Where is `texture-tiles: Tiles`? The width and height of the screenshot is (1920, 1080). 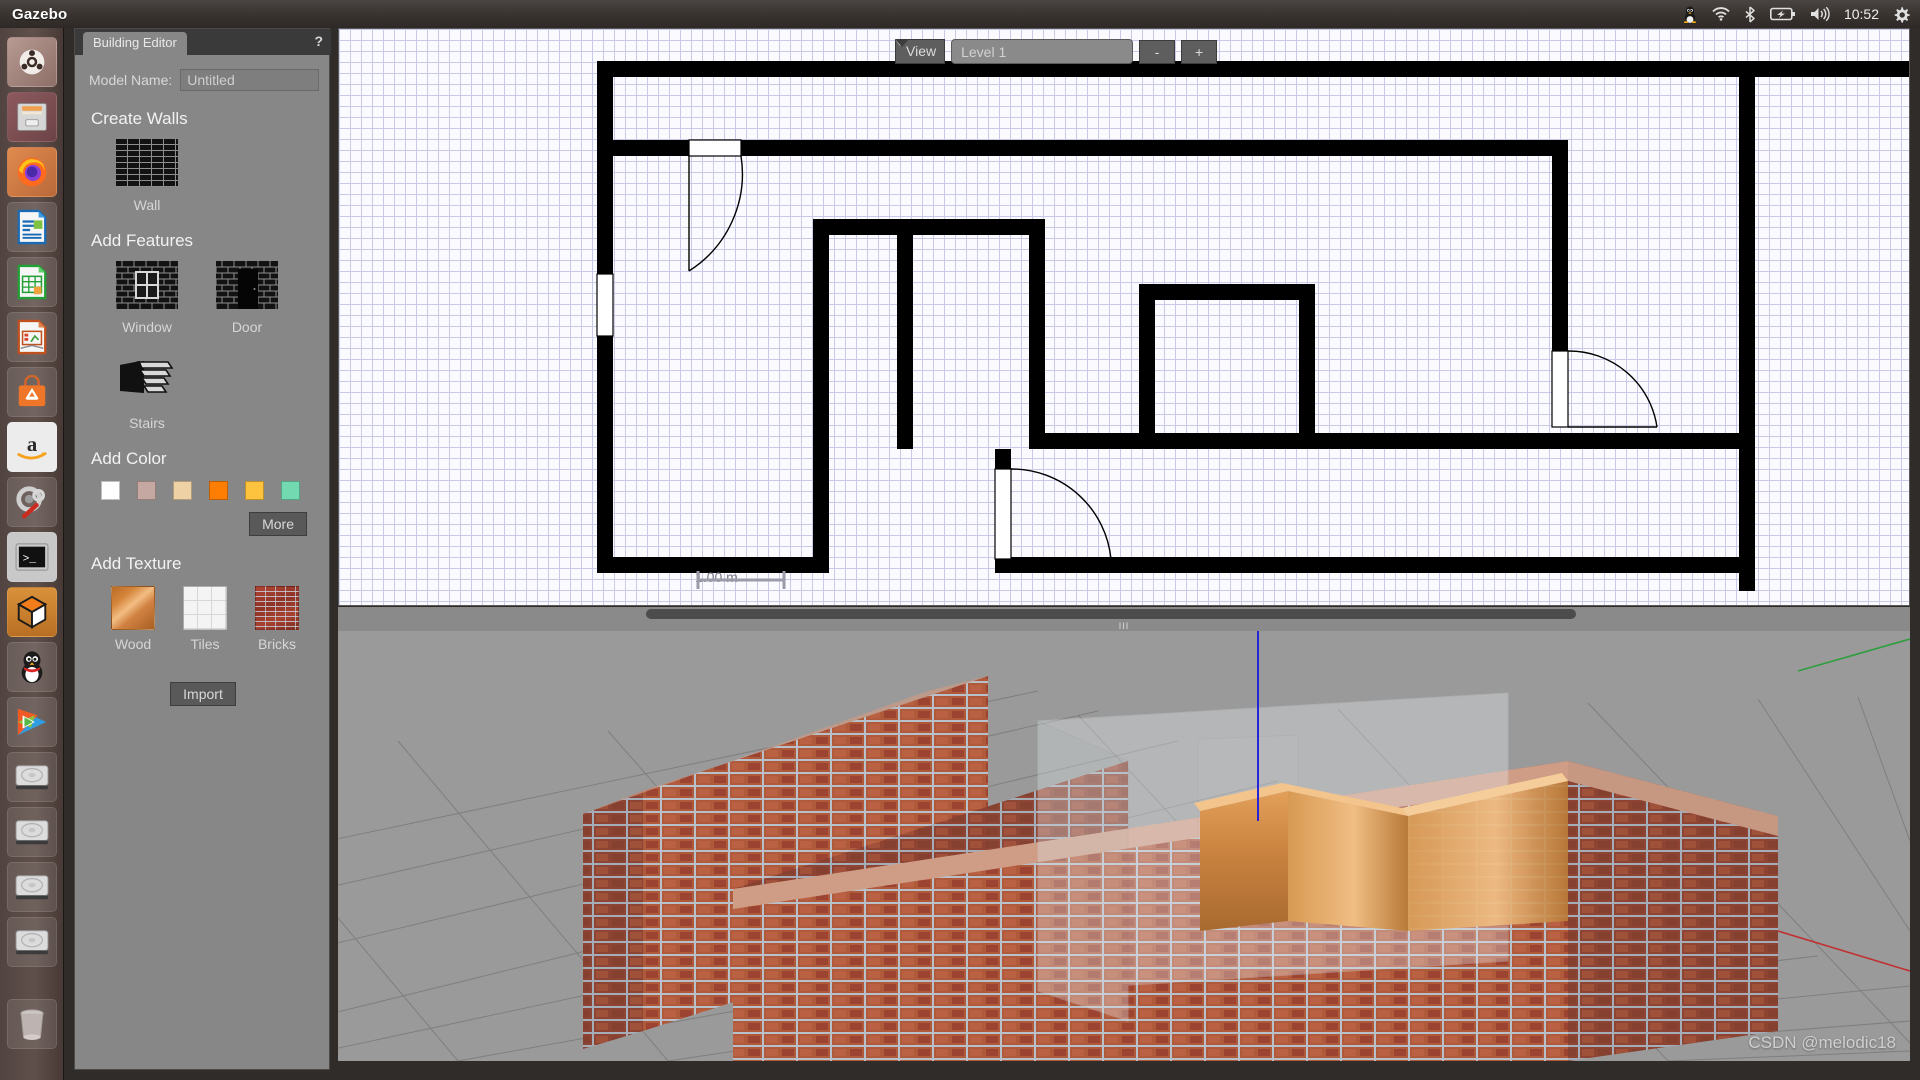 texture-tiles: Tiles is located at coordinates (205, 619).